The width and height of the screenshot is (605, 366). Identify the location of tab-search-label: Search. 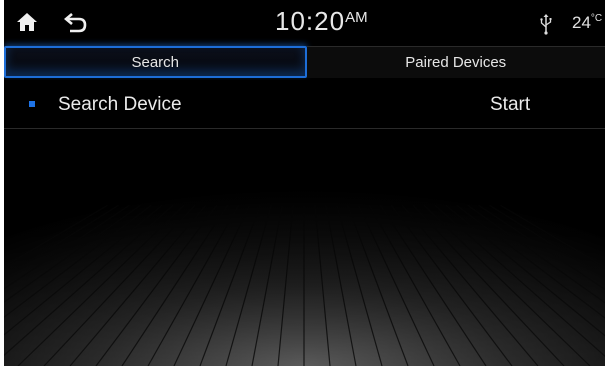
(155, 62).